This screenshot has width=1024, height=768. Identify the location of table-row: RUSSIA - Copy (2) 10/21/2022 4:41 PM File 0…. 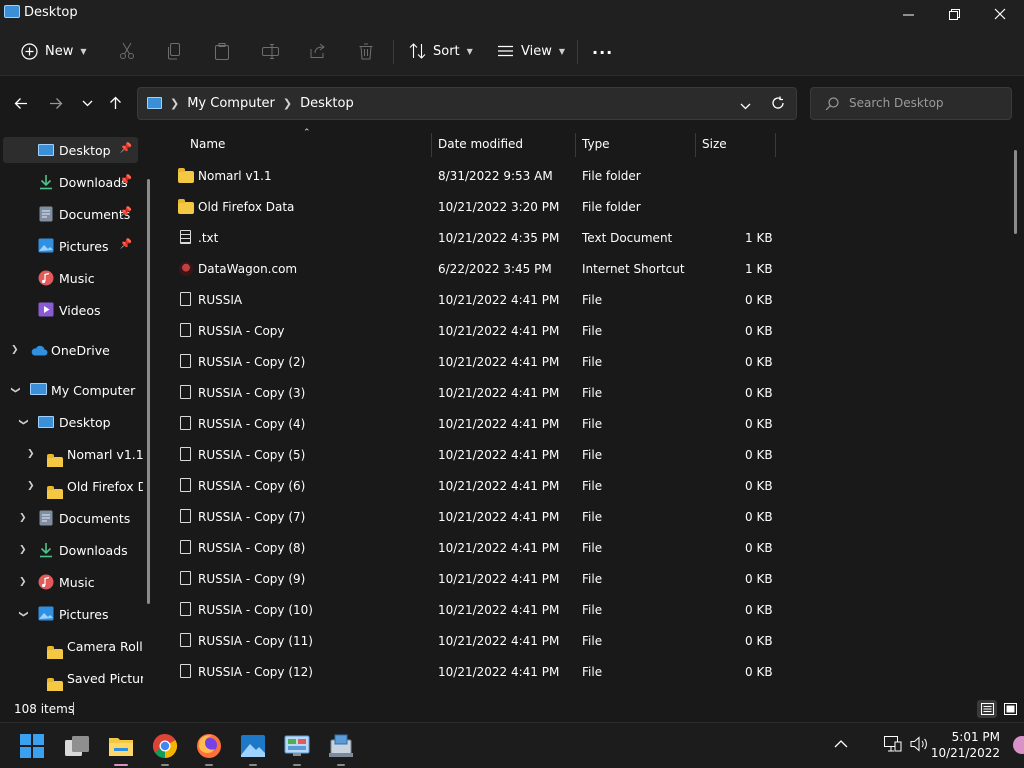
(470, 362).